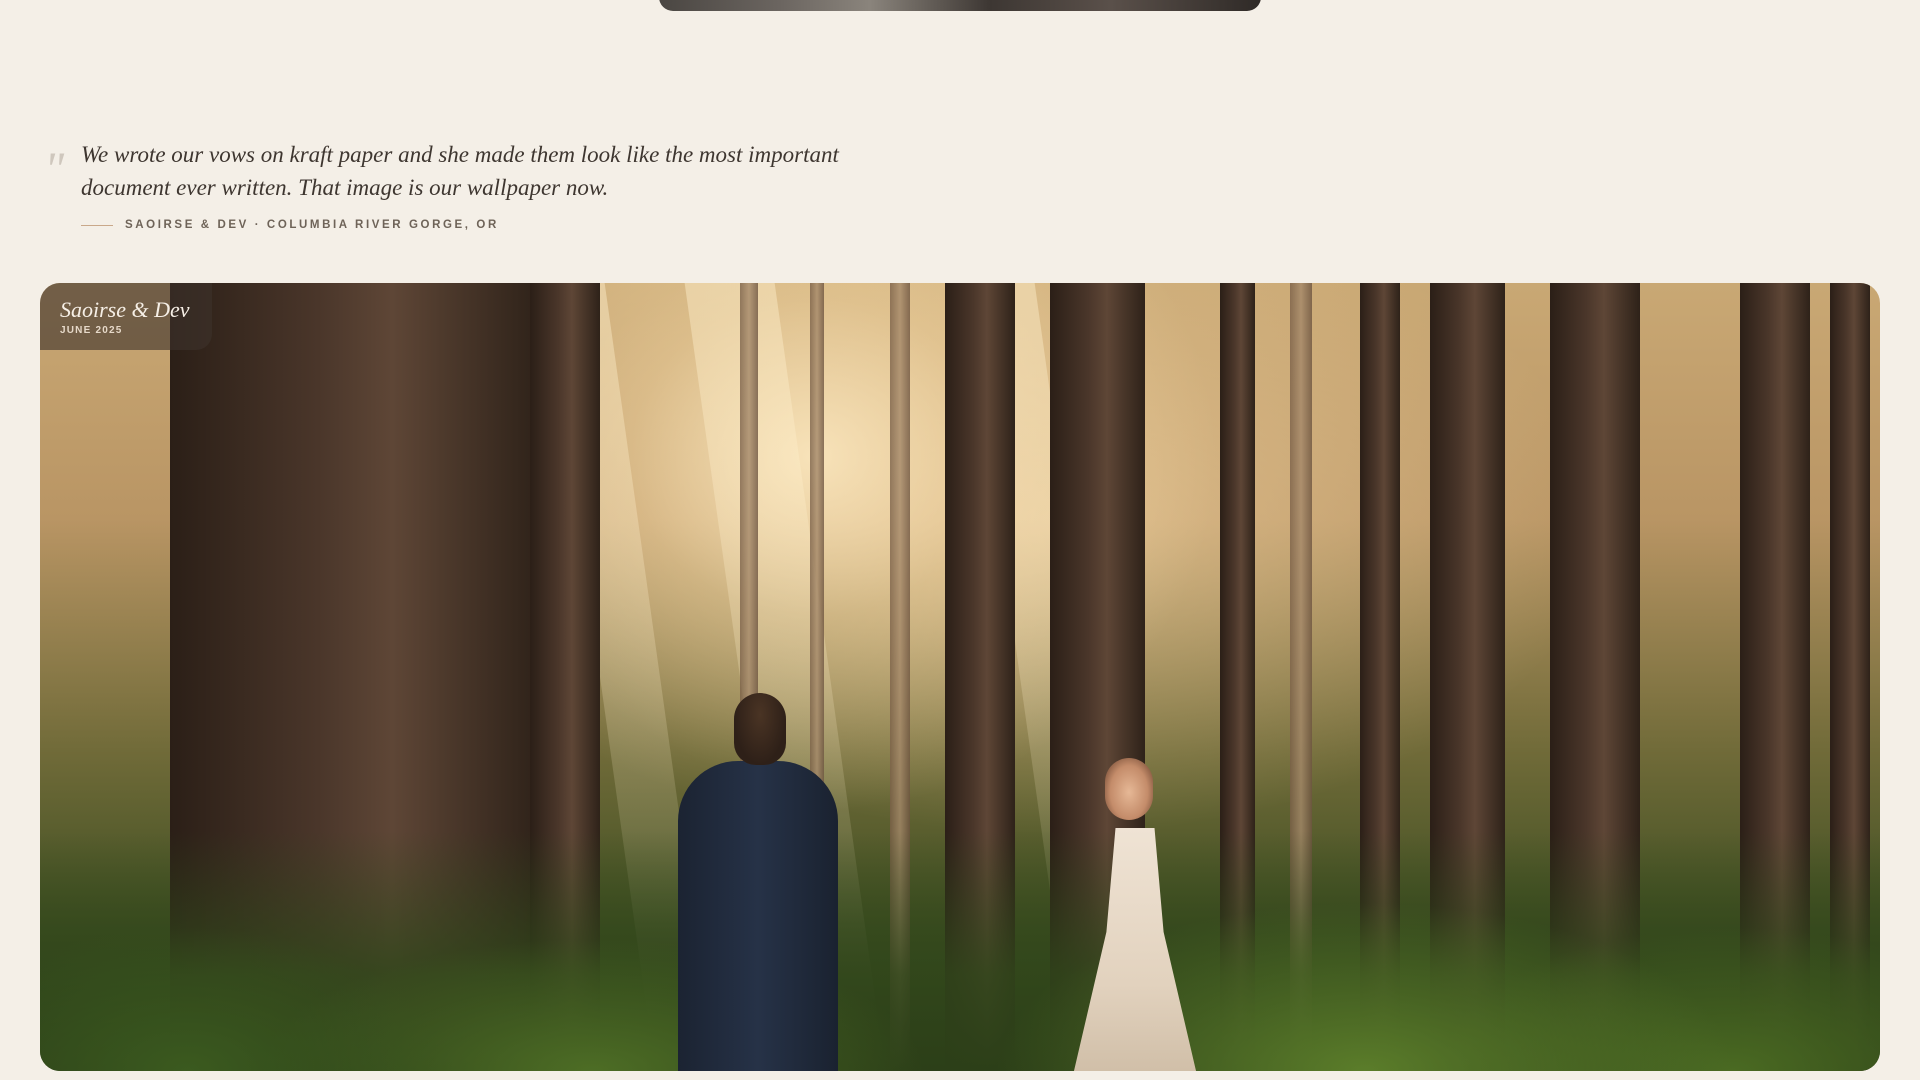 The height and width of the screenshot is (1080, 1920). What do you see at coordinates (1129, 789) in the screenshot?
I see `bride-head` at bounding box center [1129, 789].